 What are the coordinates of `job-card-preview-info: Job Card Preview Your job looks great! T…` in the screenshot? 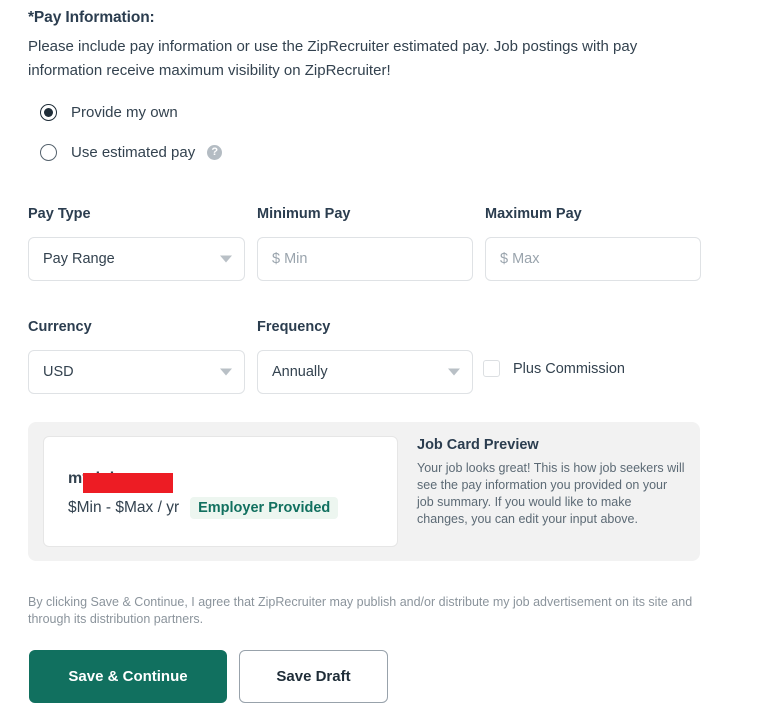 It's located at (551, 482).